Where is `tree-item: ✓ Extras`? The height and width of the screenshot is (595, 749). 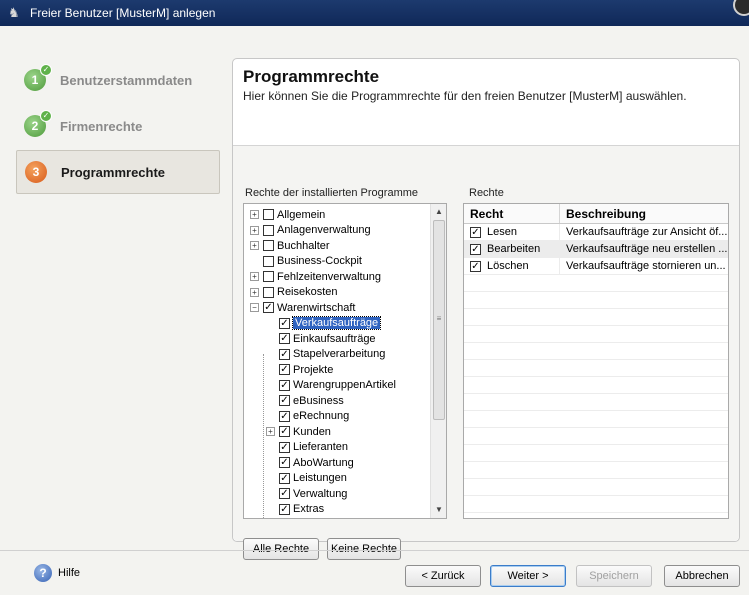 tree-item: ✓ Extras is located at coordinates (295, 510).